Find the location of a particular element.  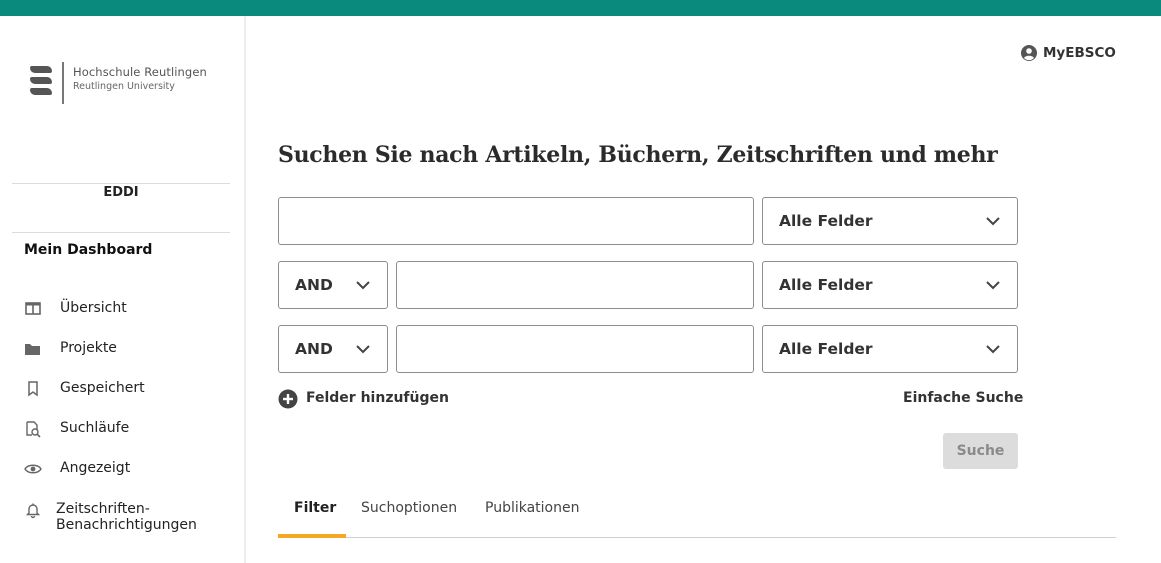

myebsco-label: MyEBSCO is located at coordinates (1079, 53).